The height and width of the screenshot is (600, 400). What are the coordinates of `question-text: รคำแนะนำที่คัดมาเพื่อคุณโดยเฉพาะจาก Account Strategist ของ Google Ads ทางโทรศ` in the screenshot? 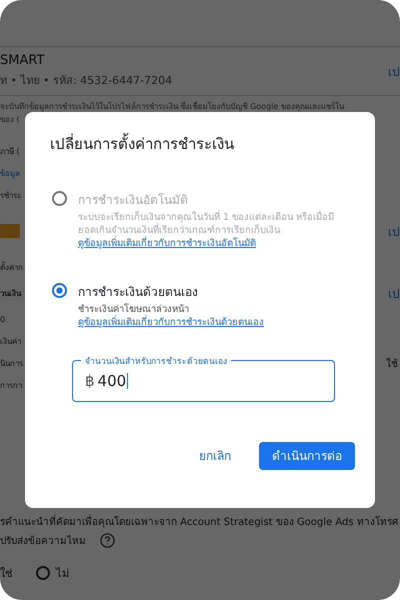 It's located at (200, 521).